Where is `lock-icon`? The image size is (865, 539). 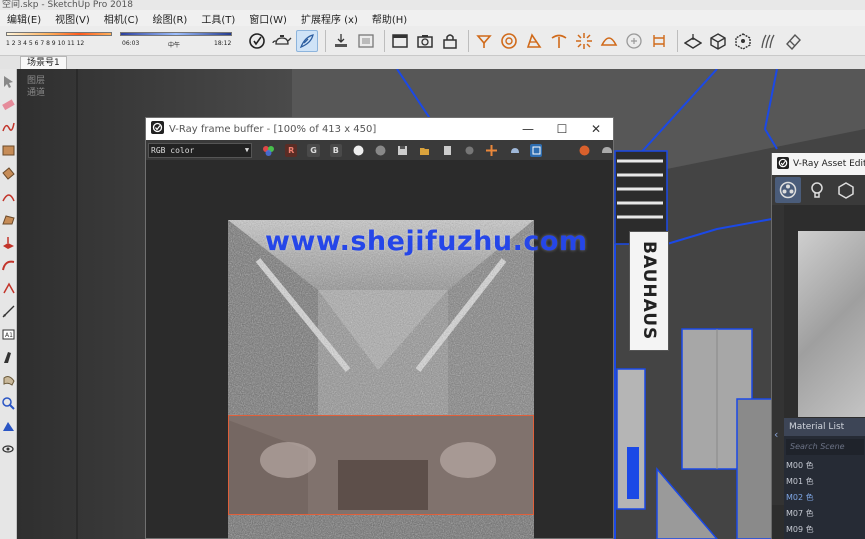
lock-icon is located at coordinates (450, 41).